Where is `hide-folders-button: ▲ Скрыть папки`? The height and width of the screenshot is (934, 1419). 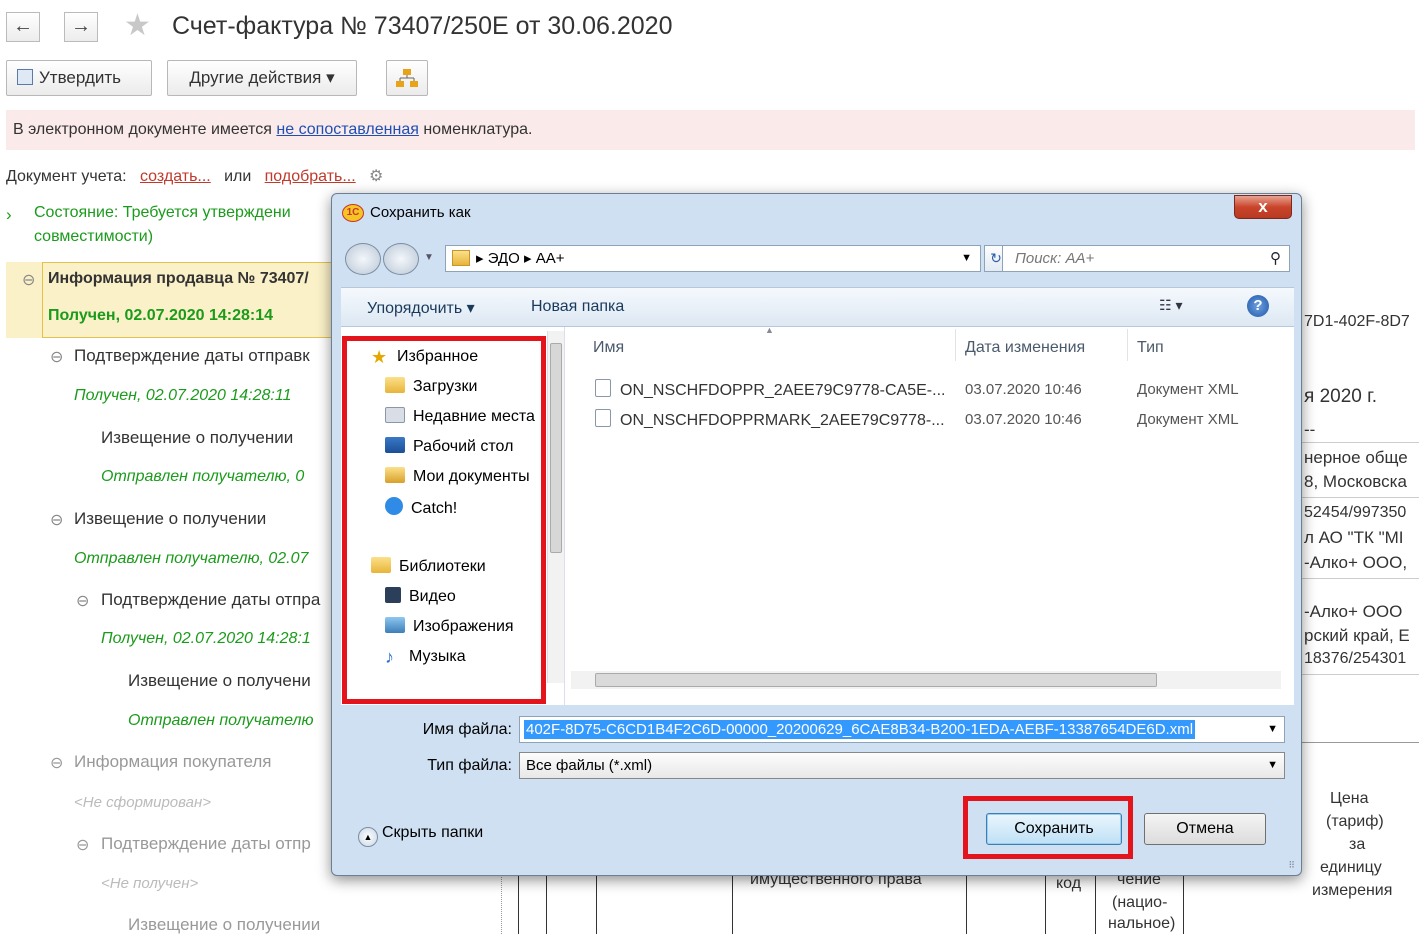
hide-folders-button: ▲ Скрыть папки is located at coordinates (420, 835).